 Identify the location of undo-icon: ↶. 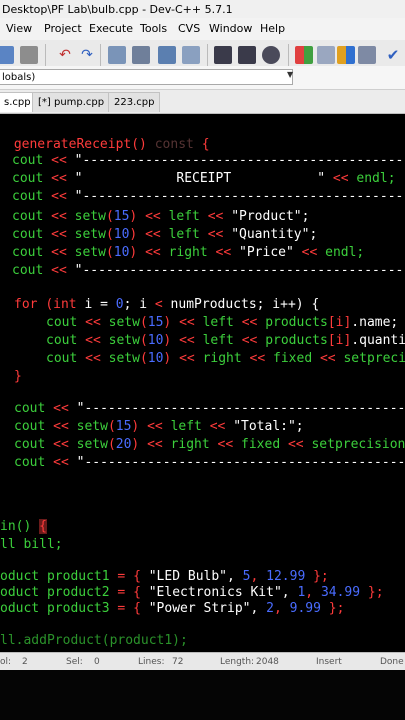
(65, 55).